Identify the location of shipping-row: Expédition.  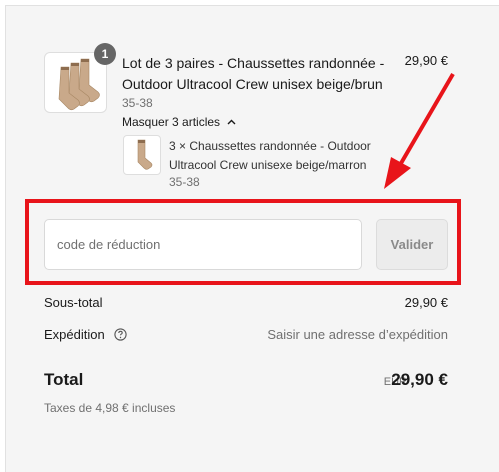
(85, 334).